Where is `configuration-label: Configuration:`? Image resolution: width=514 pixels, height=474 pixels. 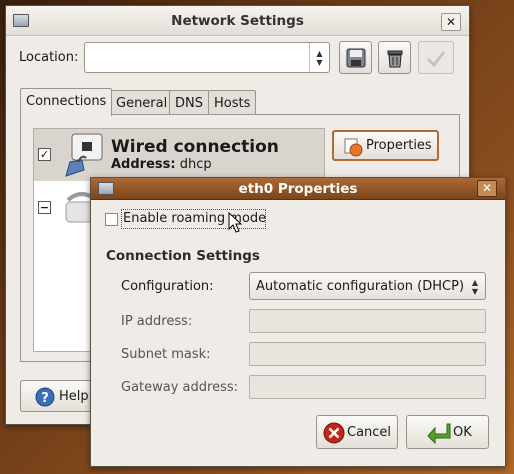 configuration-label: Configuration: is located at coordinates (167, 286).